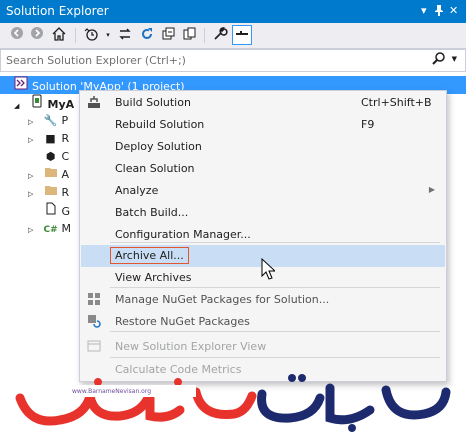 This screenshot has height=439, width=466. What do you see at coordinates (37, 35) in the screenshot?
I see `forward-icon` at bounding box center [37, 35].